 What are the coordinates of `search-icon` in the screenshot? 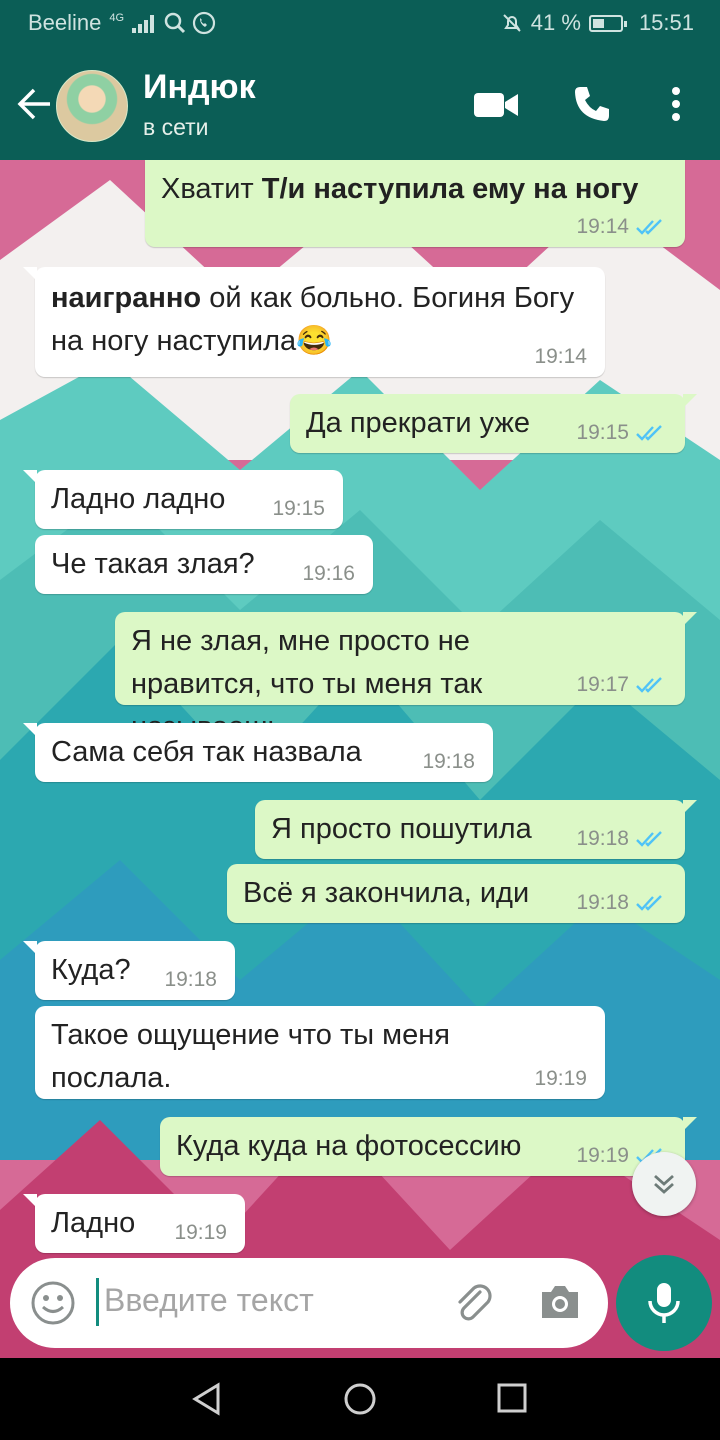 It's located at (175, 23).